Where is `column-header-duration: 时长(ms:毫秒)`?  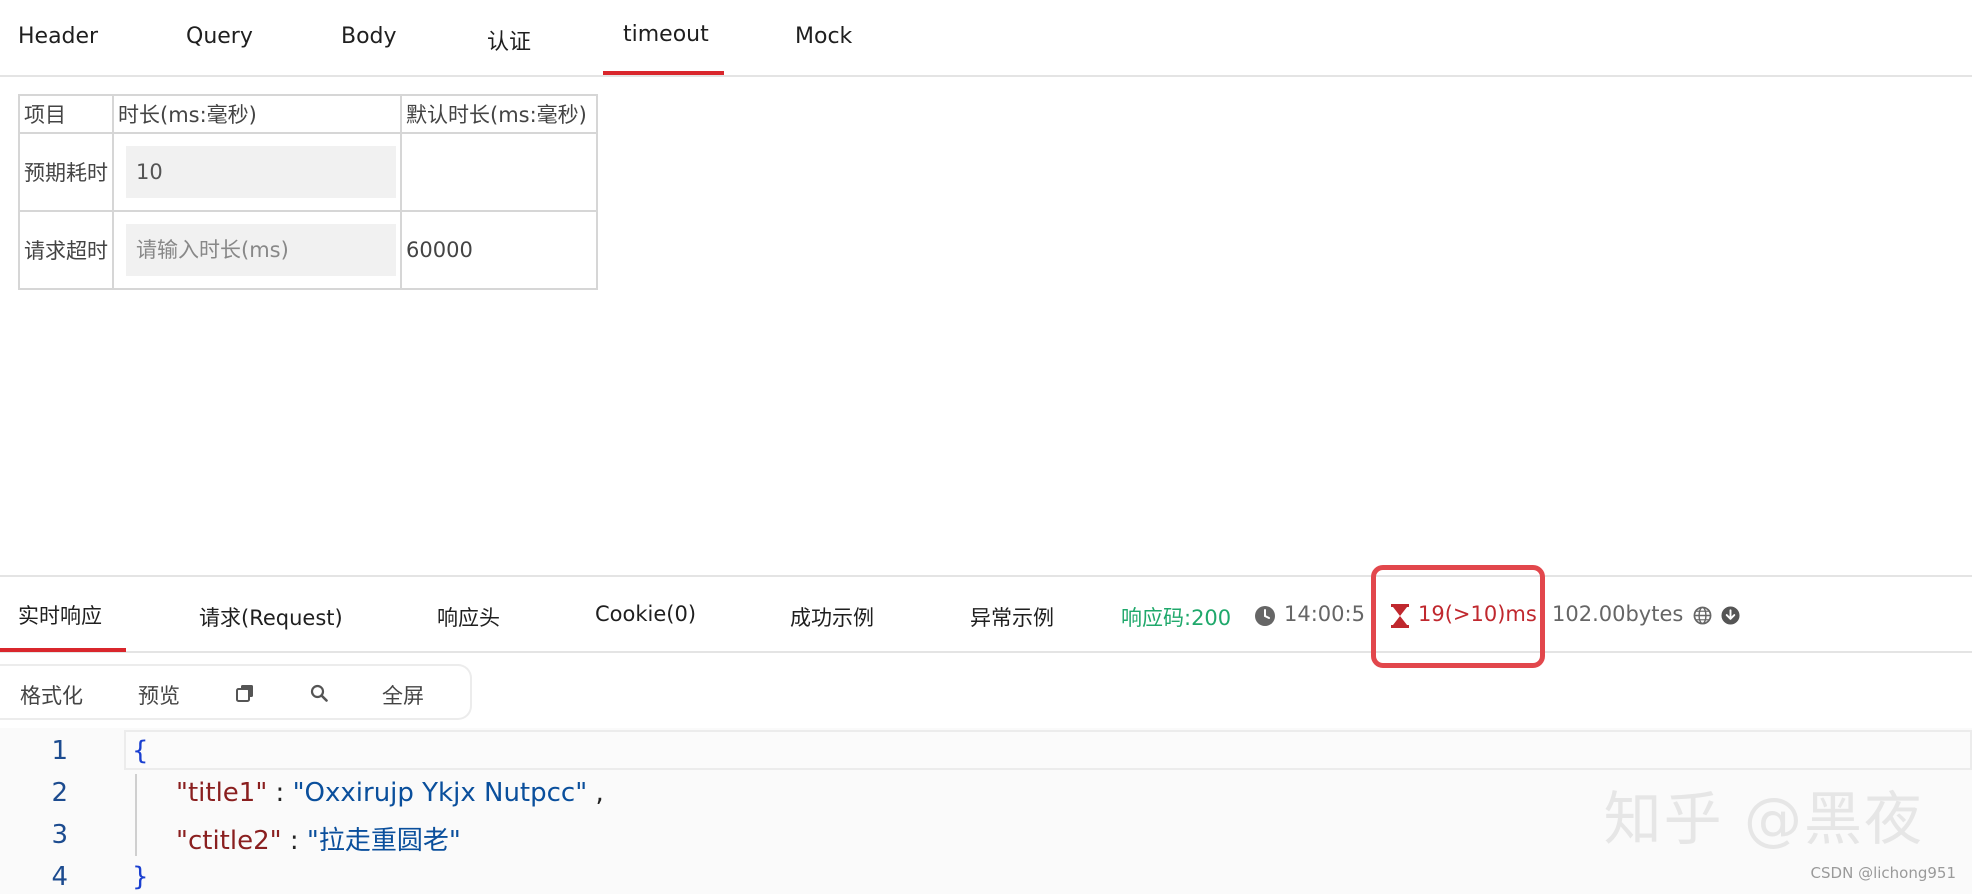 column-header-duration: 时长(ms:毫秒) is located at coordinates (257, 114).